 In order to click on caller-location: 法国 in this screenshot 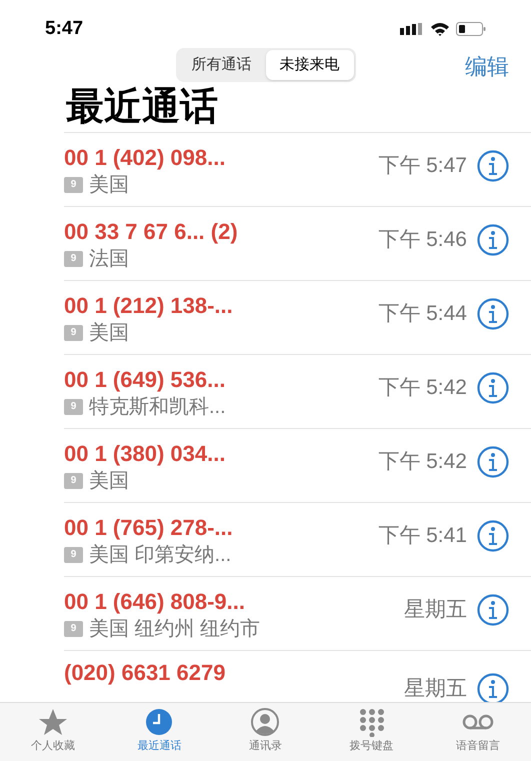, I will do `click(109, 259)`.